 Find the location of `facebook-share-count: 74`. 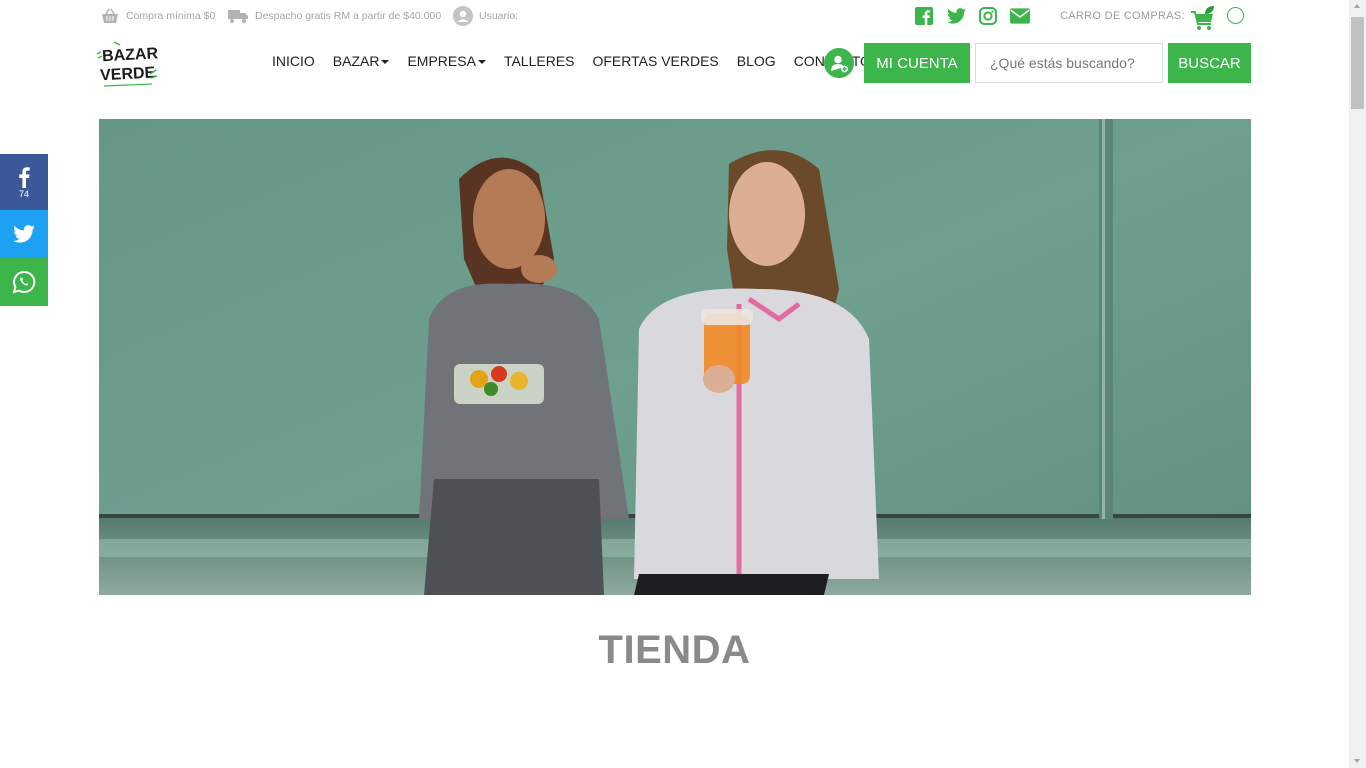

facebook-share-count: 74 is located at coordinates (23, 193).